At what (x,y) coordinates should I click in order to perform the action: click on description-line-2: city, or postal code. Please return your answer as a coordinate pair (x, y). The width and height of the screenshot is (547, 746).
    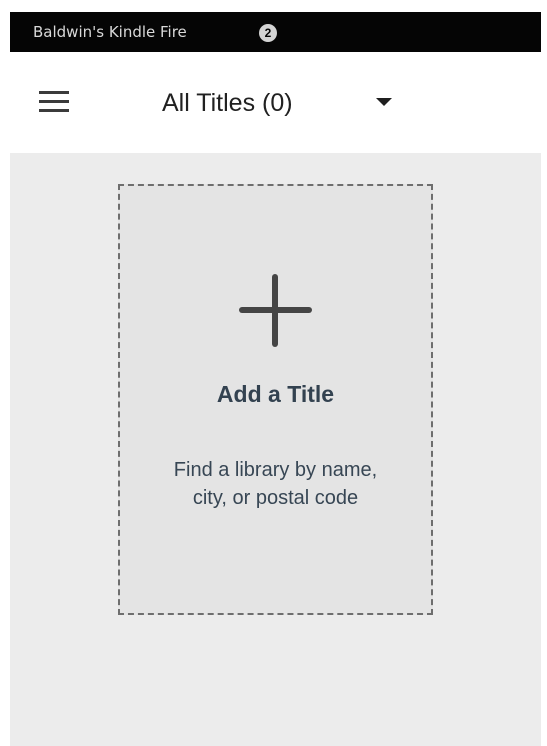
    Looking at the image, I should click on (275, 498).